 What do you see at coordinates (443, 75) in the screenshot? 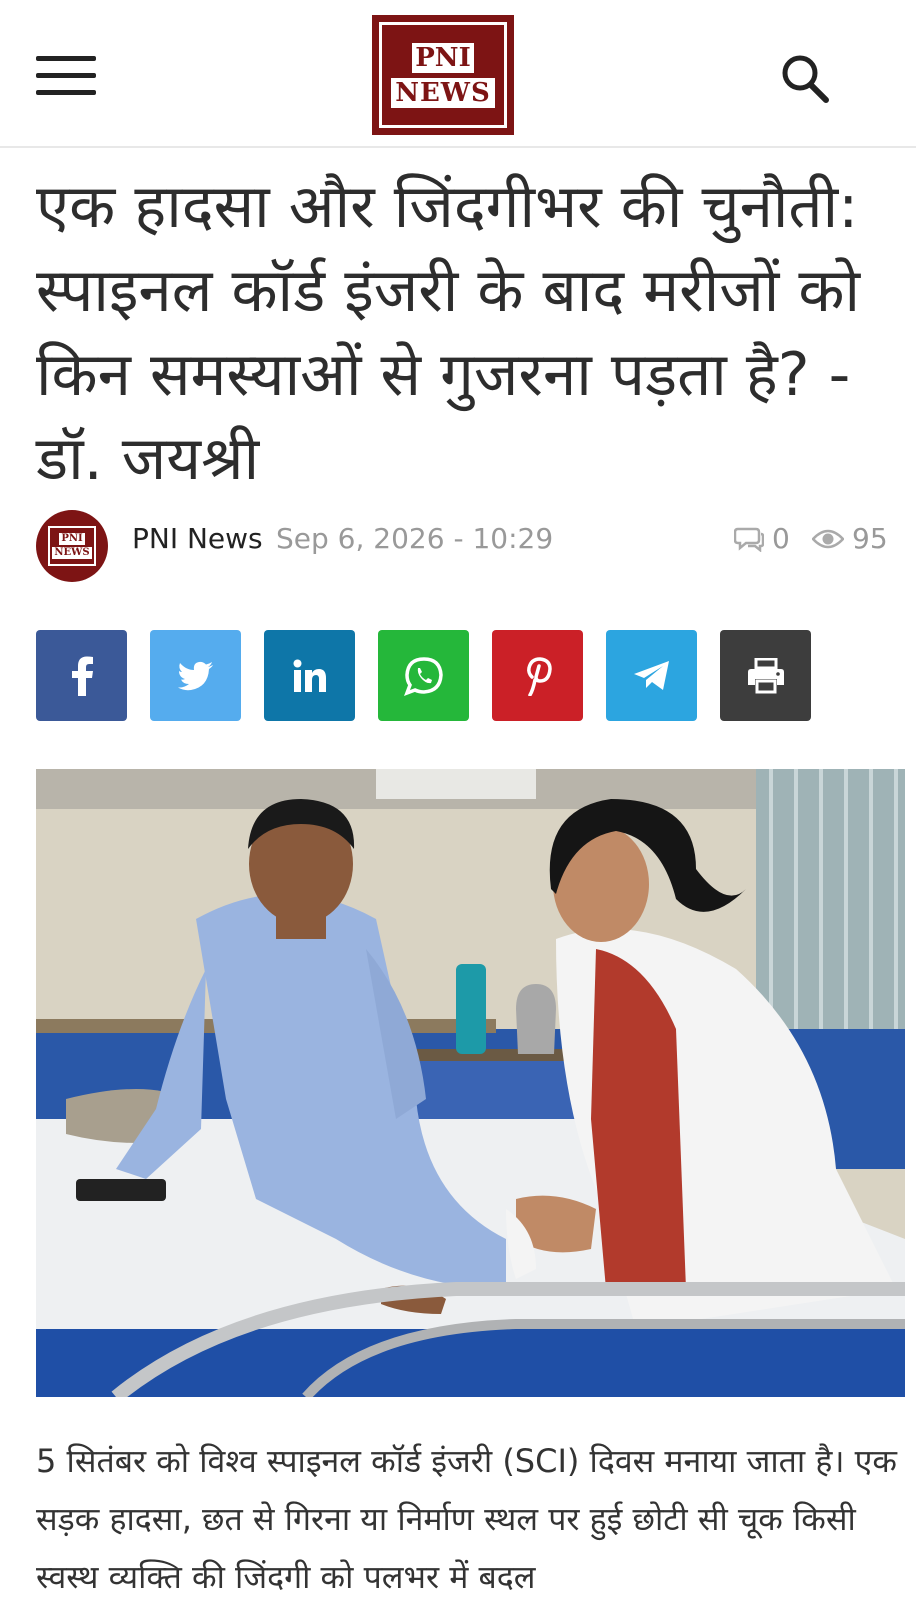
I see `site-logo: PNI NEWS` at bounding box center [443, 75].